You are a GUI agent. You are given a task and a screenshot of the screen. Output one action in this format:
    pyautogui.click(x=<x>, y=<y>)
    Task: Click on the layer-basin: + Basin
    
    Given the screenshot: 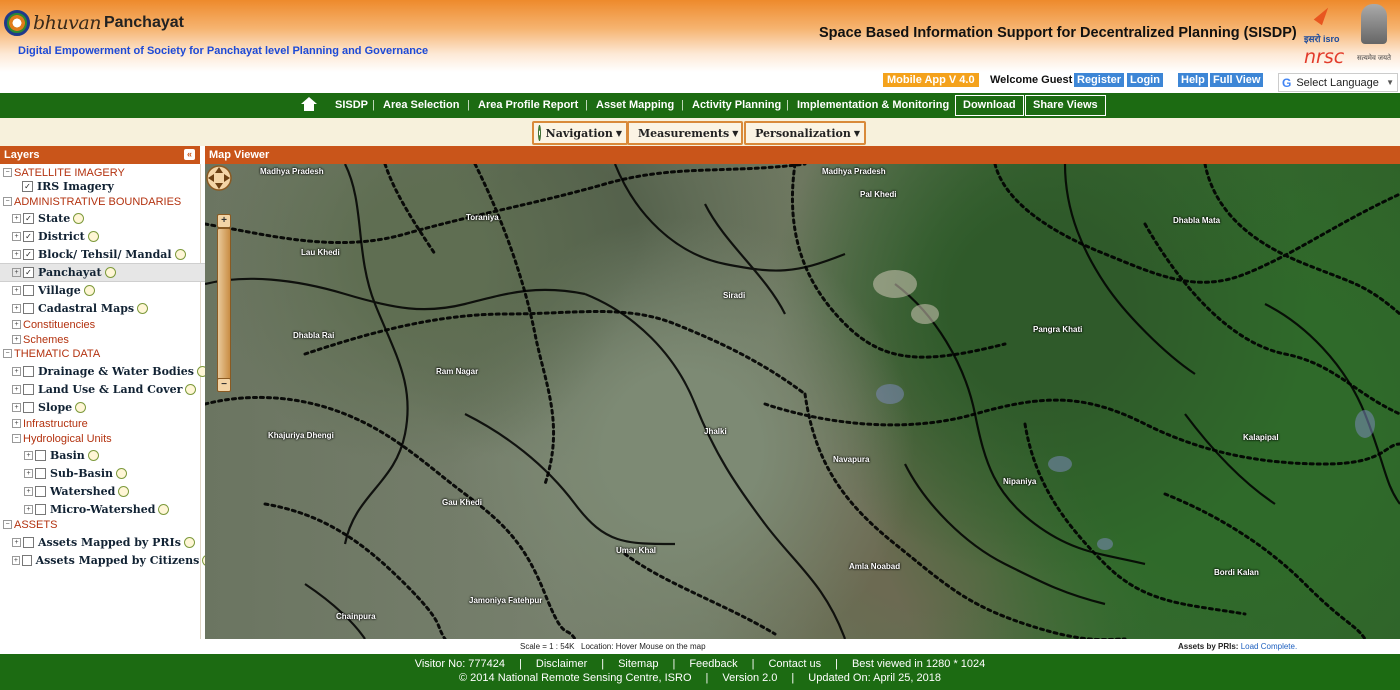 What is the action you would take?
    pyautogui.click(x=112, y=455)
    